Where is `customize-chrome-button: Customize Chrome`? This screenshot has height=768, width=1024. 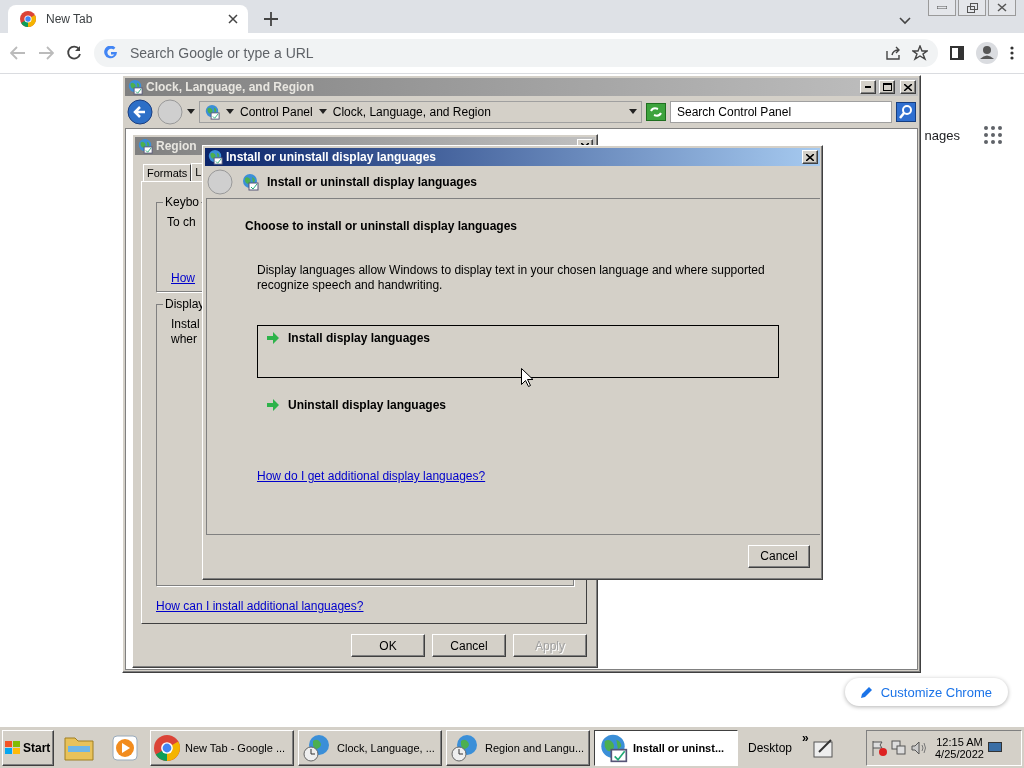 customize-chrome-button: Customize Chrome is located at coordinates (926, 692).